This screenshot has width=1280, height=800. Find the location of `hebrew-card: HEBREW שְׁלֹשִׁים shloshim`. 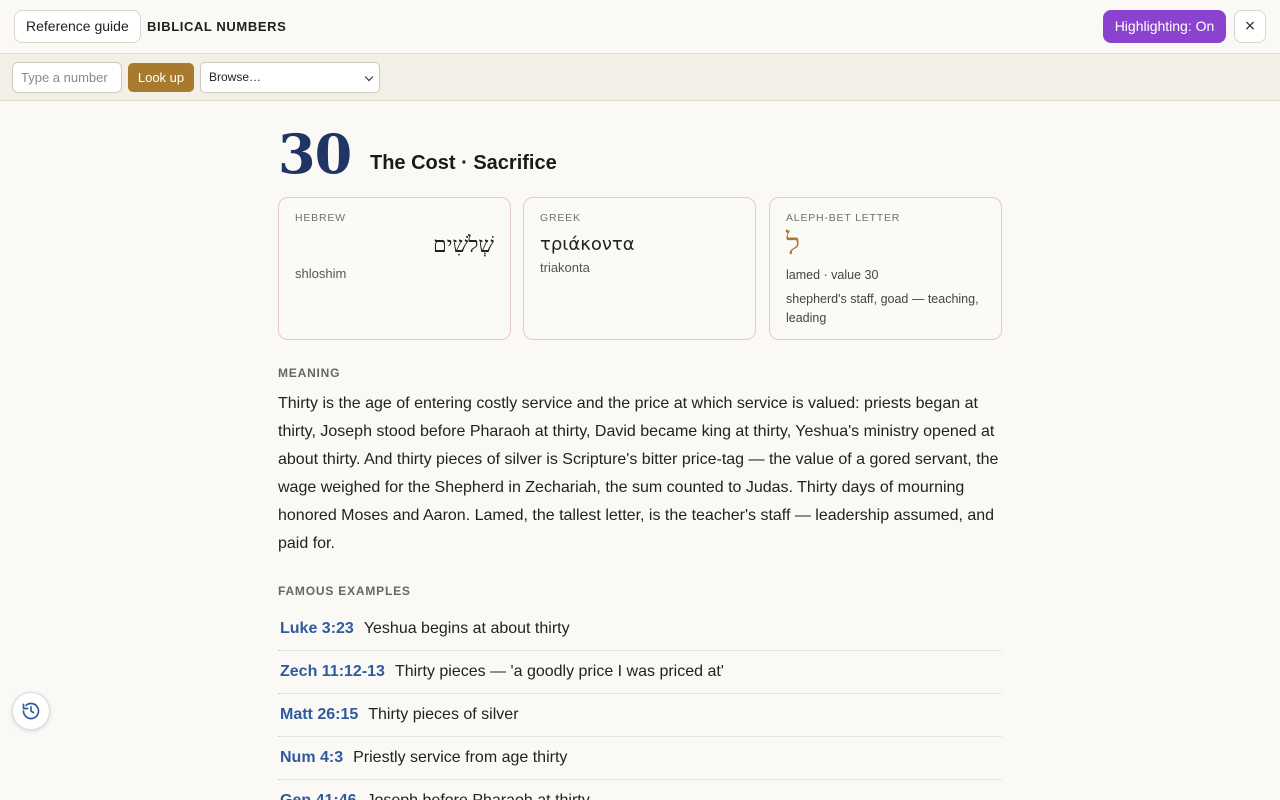

hebrew-card: HEBREW שְׁלֹשִׁים shloshim is located at coordinates (394, 268).